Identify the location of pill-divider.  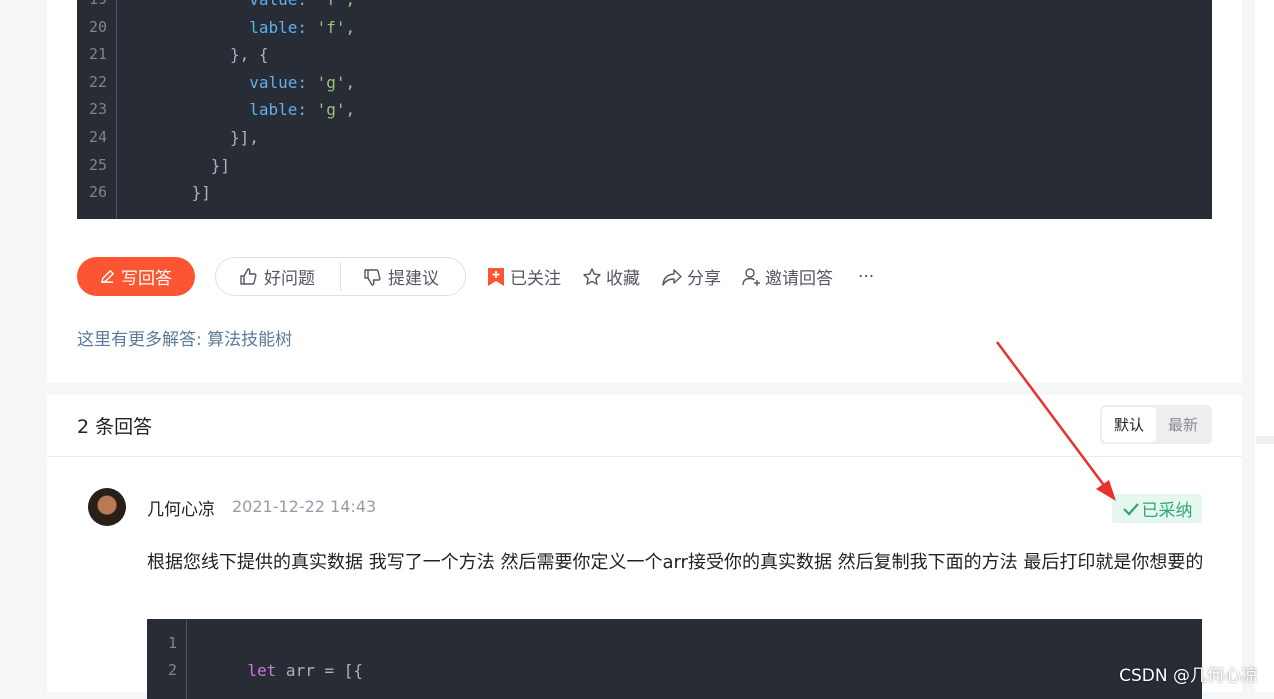
(340, 276).